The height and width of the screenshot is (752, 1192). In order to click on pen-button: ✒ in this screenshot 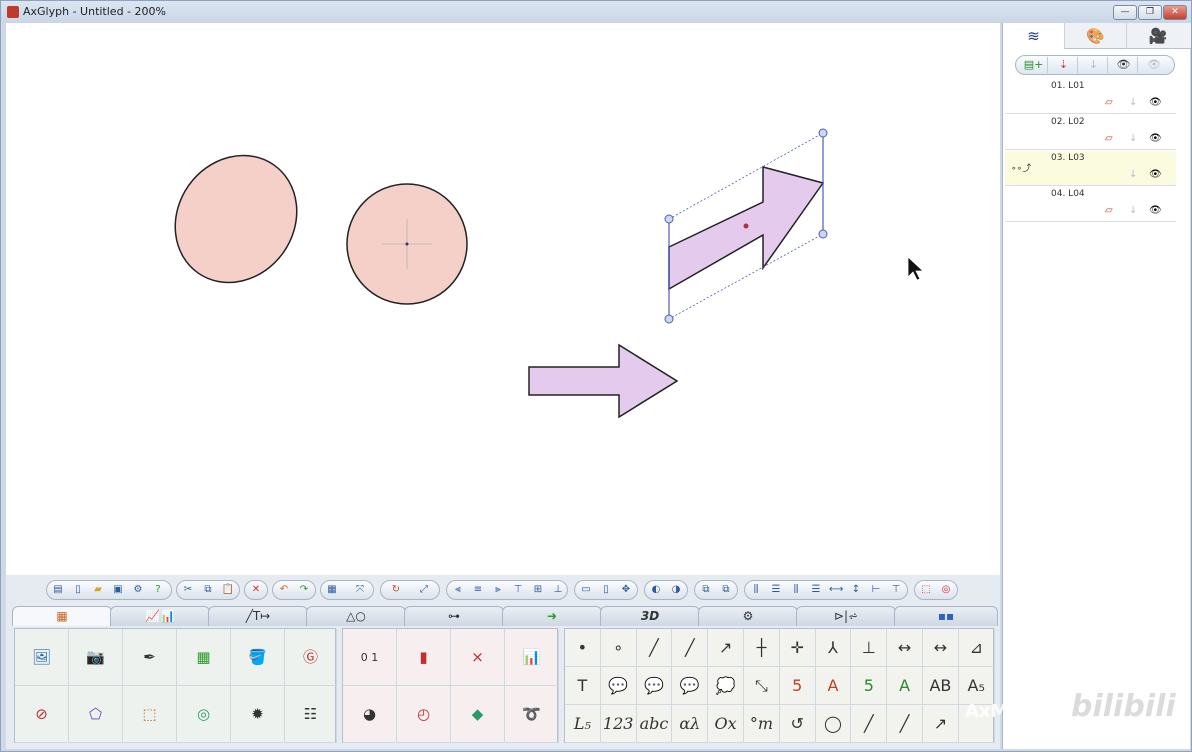, I will do `click(150, 657)`.